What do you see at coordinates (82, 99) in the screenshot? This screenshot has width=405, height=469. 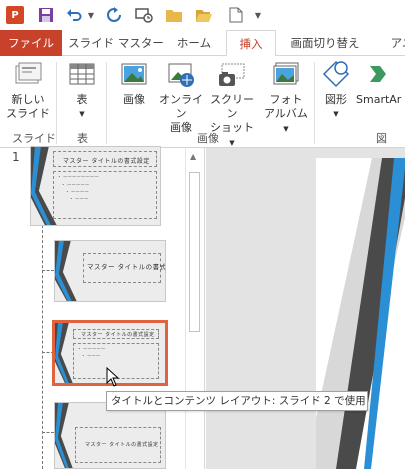 I see `table-label: 表` at bounding box center [82, 99].